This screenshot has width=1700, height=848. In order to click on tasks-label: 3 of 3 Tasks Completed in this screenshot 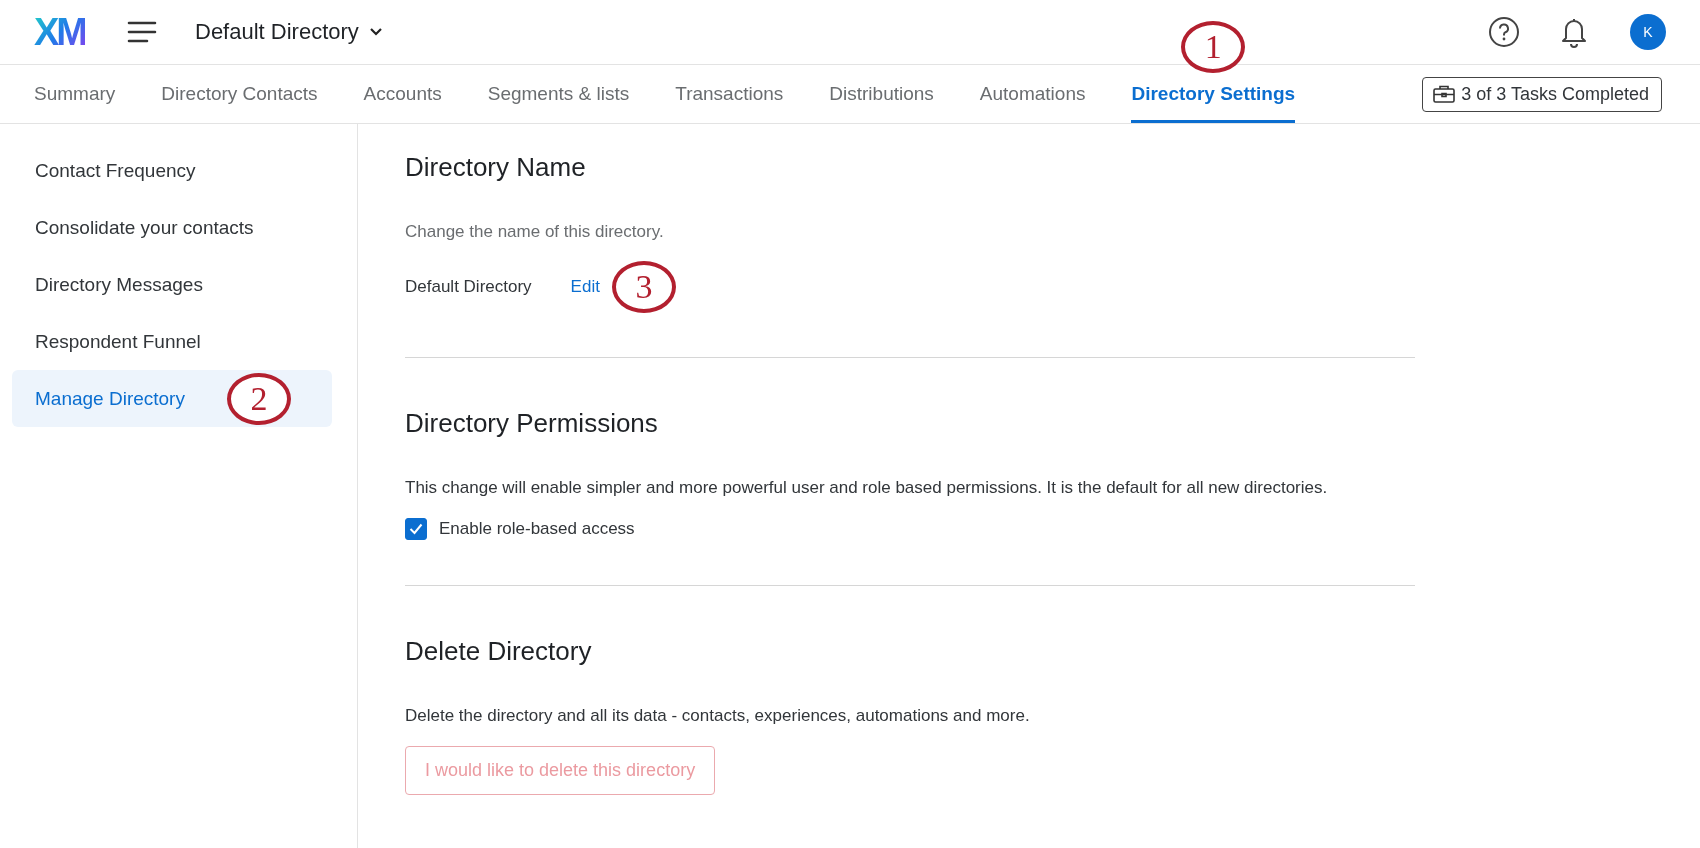, I will do `click(1555, 94)`.